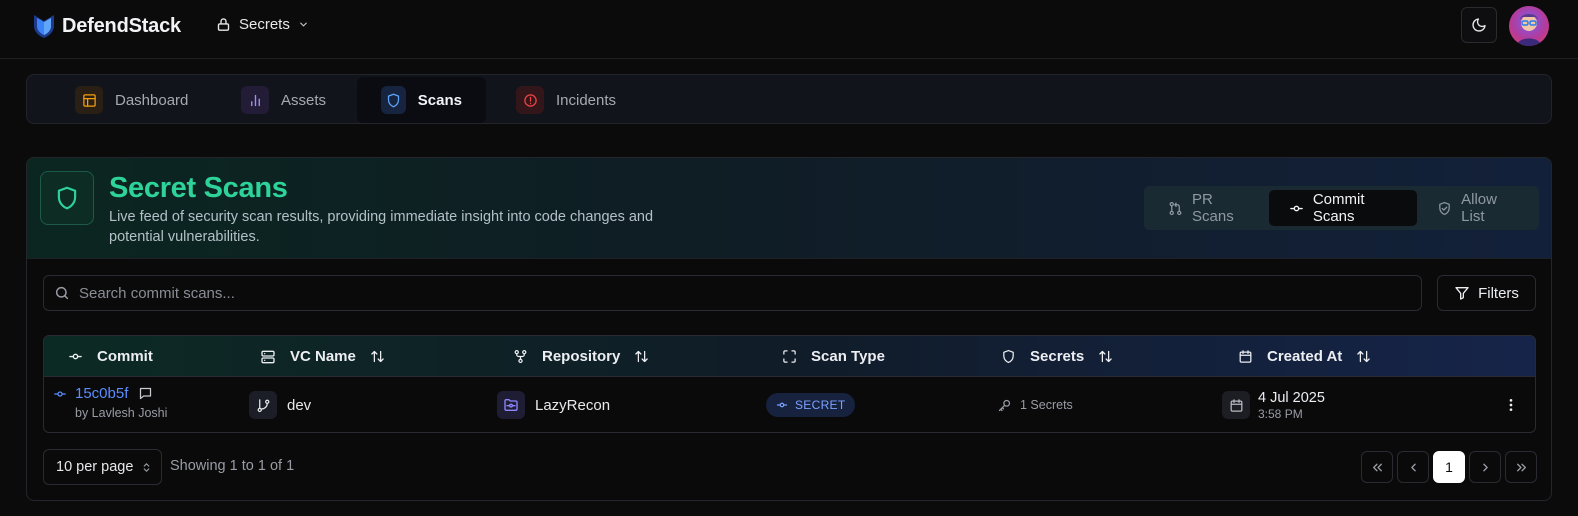 The width and height of the screenshot is (1578, 516). I want to click on alert-circle-icon, so click(530, 100).